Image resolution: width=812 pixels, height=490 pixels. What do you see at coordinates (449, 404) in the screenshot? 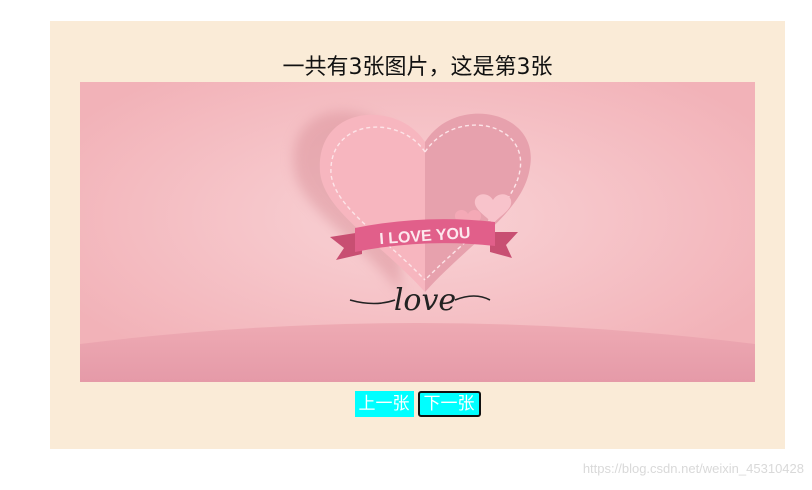
I see `next-button: 下一张` at bounding box center [449, 404].